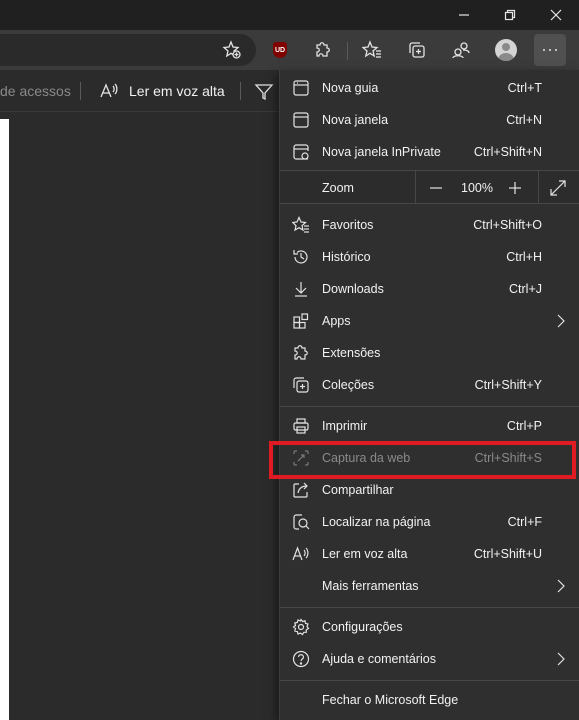  I want to click on history-icon, so click(301, 257).